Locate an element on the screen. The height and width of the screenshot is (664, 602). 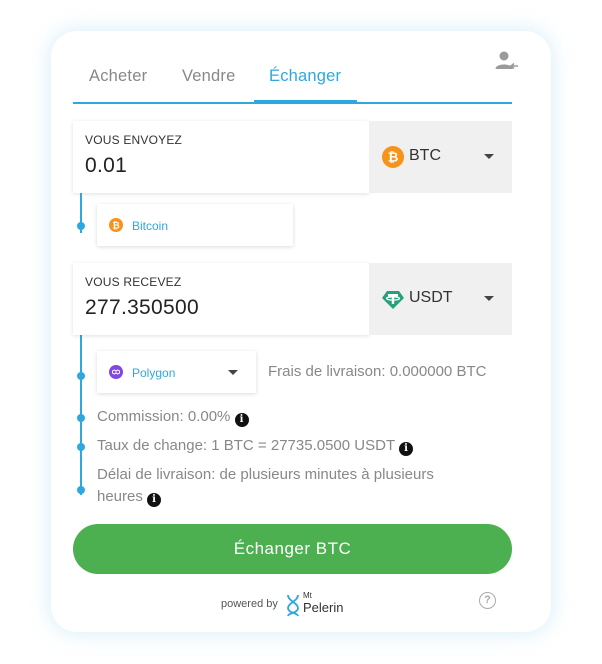
delivery-delay-text-line2: heures is located at coordinates (120, 496).